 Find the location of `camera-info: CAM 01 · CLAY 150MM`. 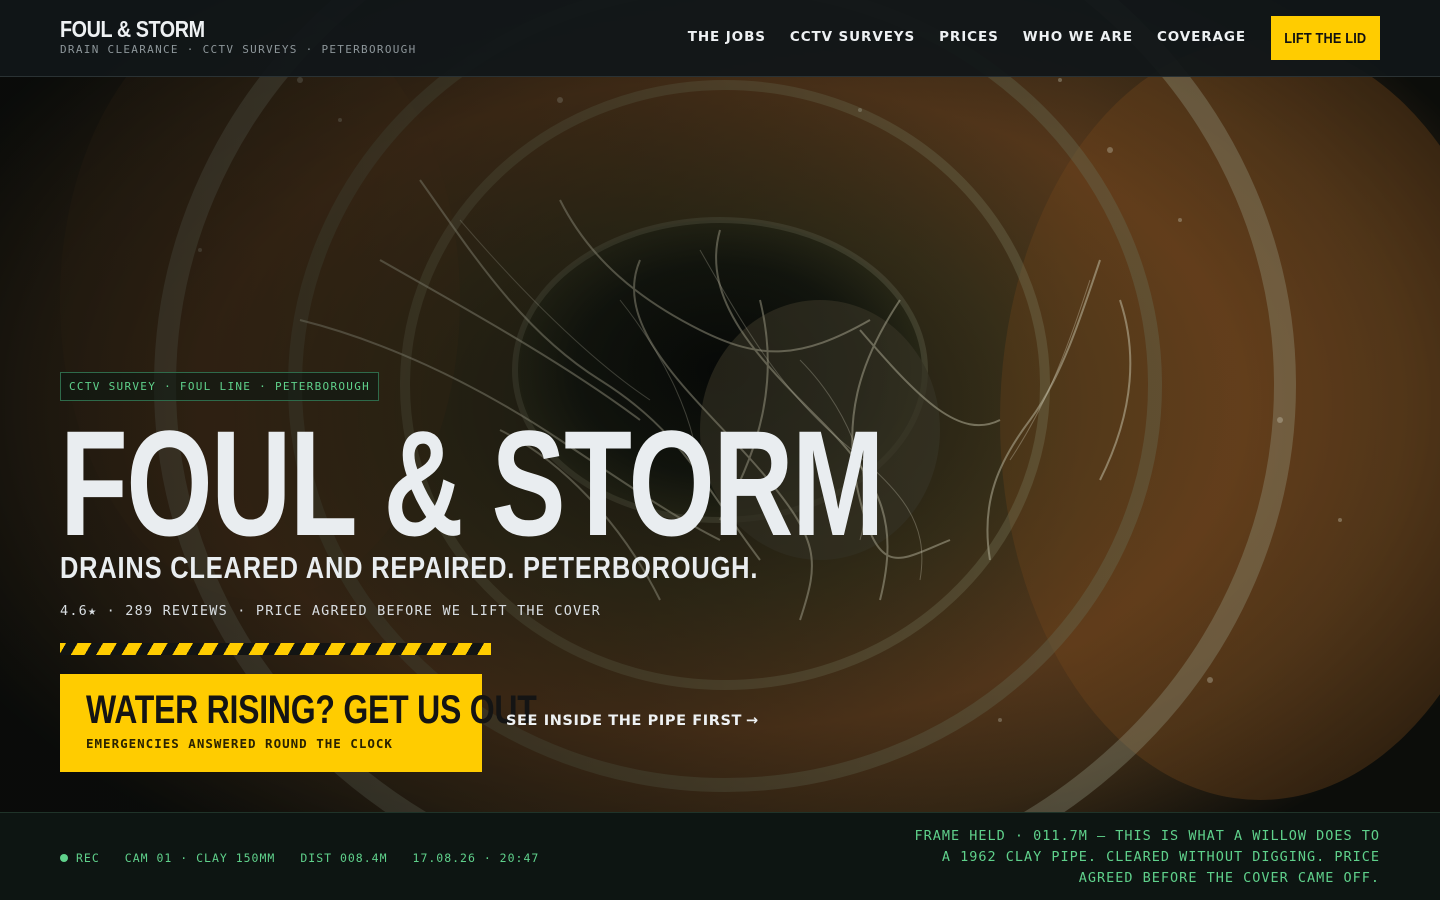

camera-info: CAM 01 · CLAY 150MM is located at coordinates (200, 858).